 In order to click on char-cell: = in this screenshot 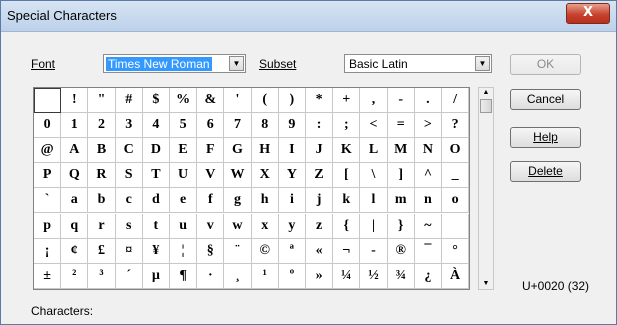, I will do `click(401, 126)`.